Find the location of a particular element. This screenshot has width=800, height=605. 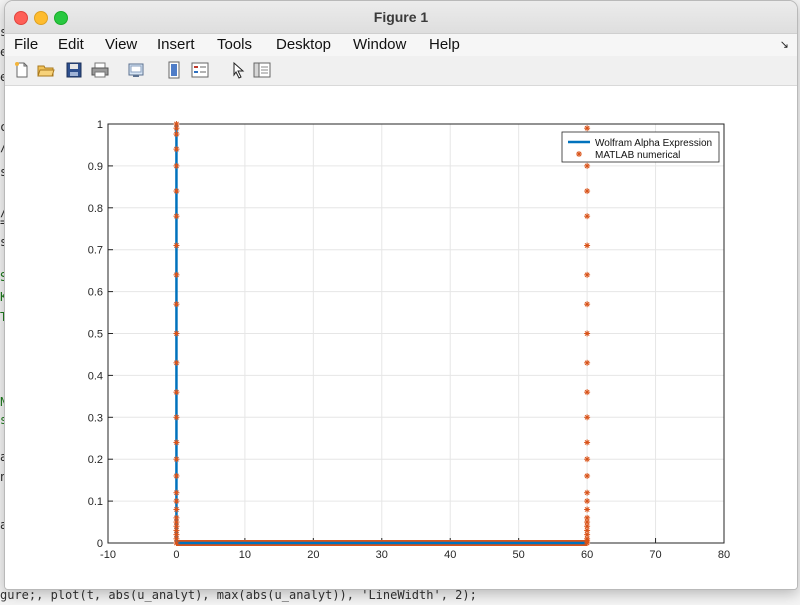

menu-window: Window is located at coordinates (379, 44).